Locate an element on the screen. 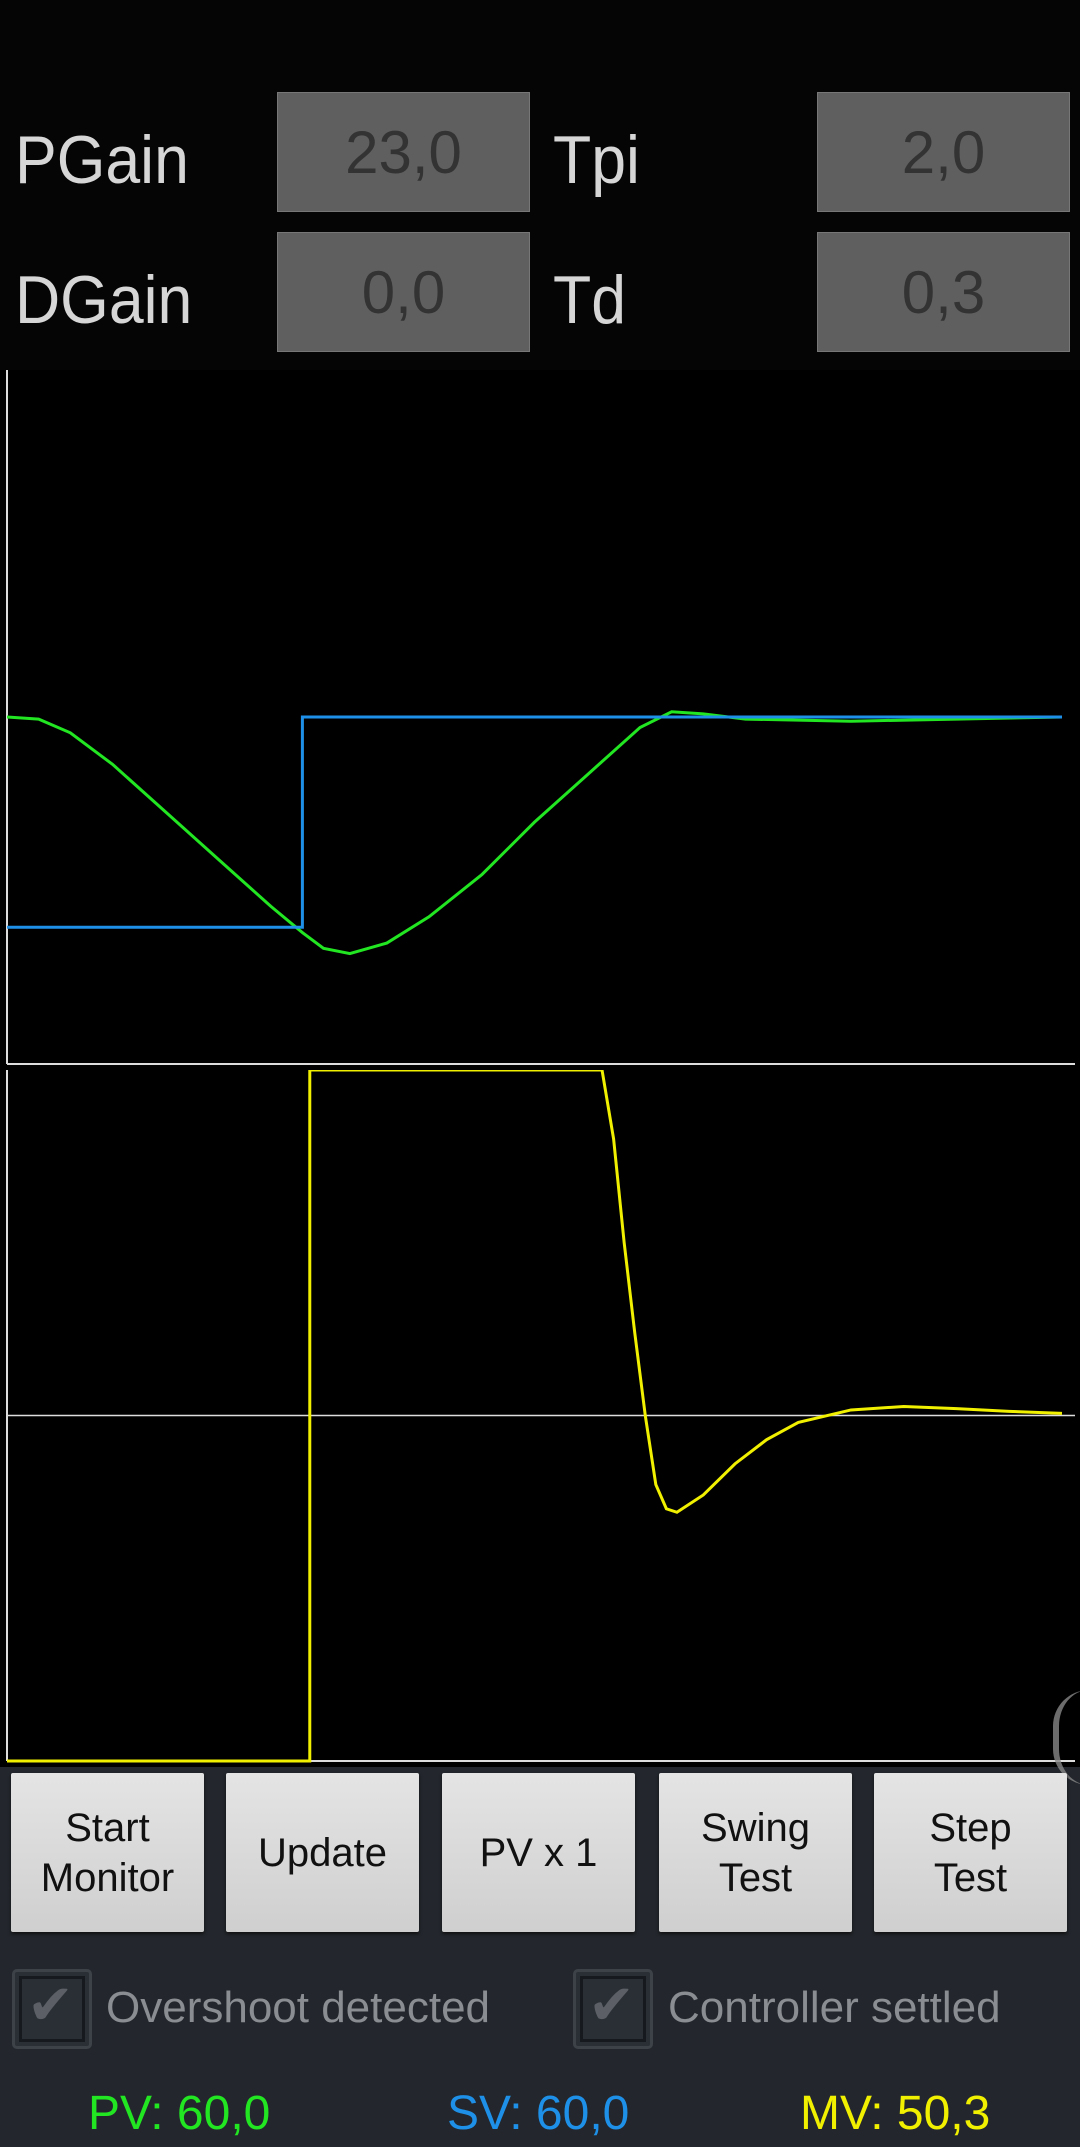 Image resolution: width=1080 pixels, height=2147 pixels. update-button: Update is located at coordinates (322, 1852).